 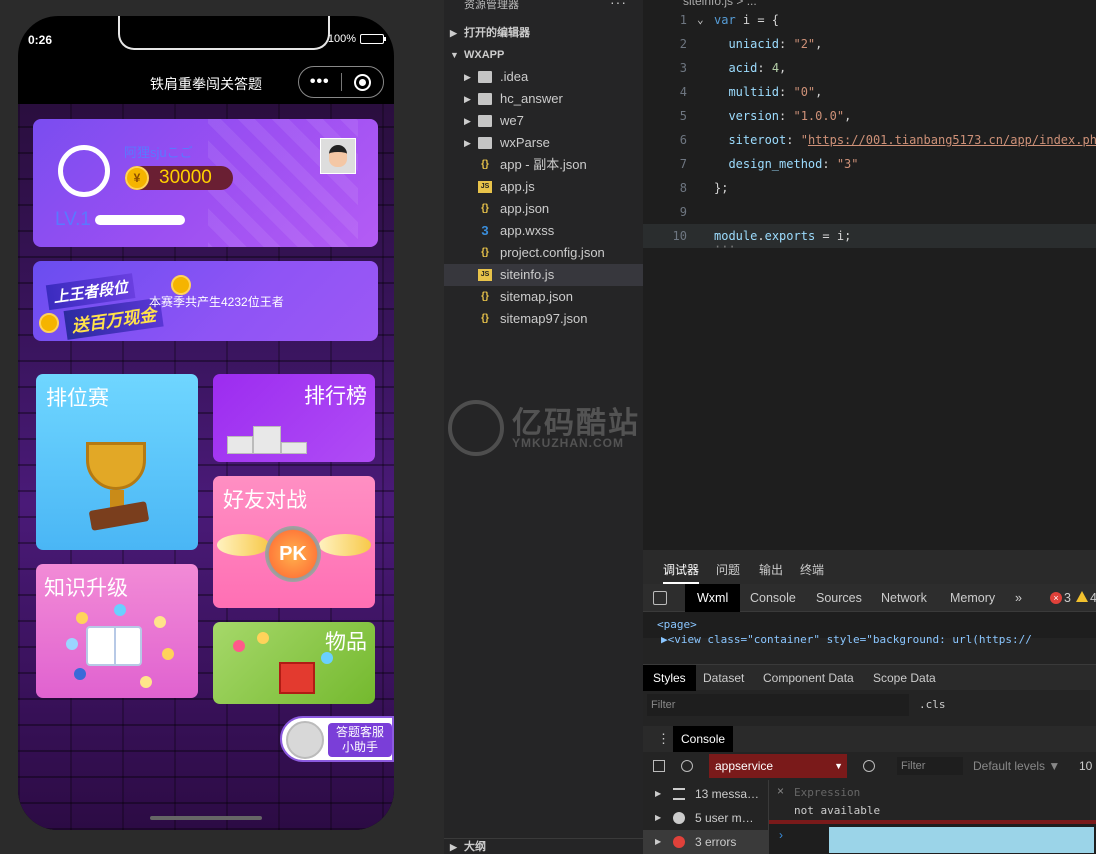 What do you see at coordinates (543, 209) in the screenshot?
I see `tree-item-app-json: {} app.json` at bounding box center [543, 209].